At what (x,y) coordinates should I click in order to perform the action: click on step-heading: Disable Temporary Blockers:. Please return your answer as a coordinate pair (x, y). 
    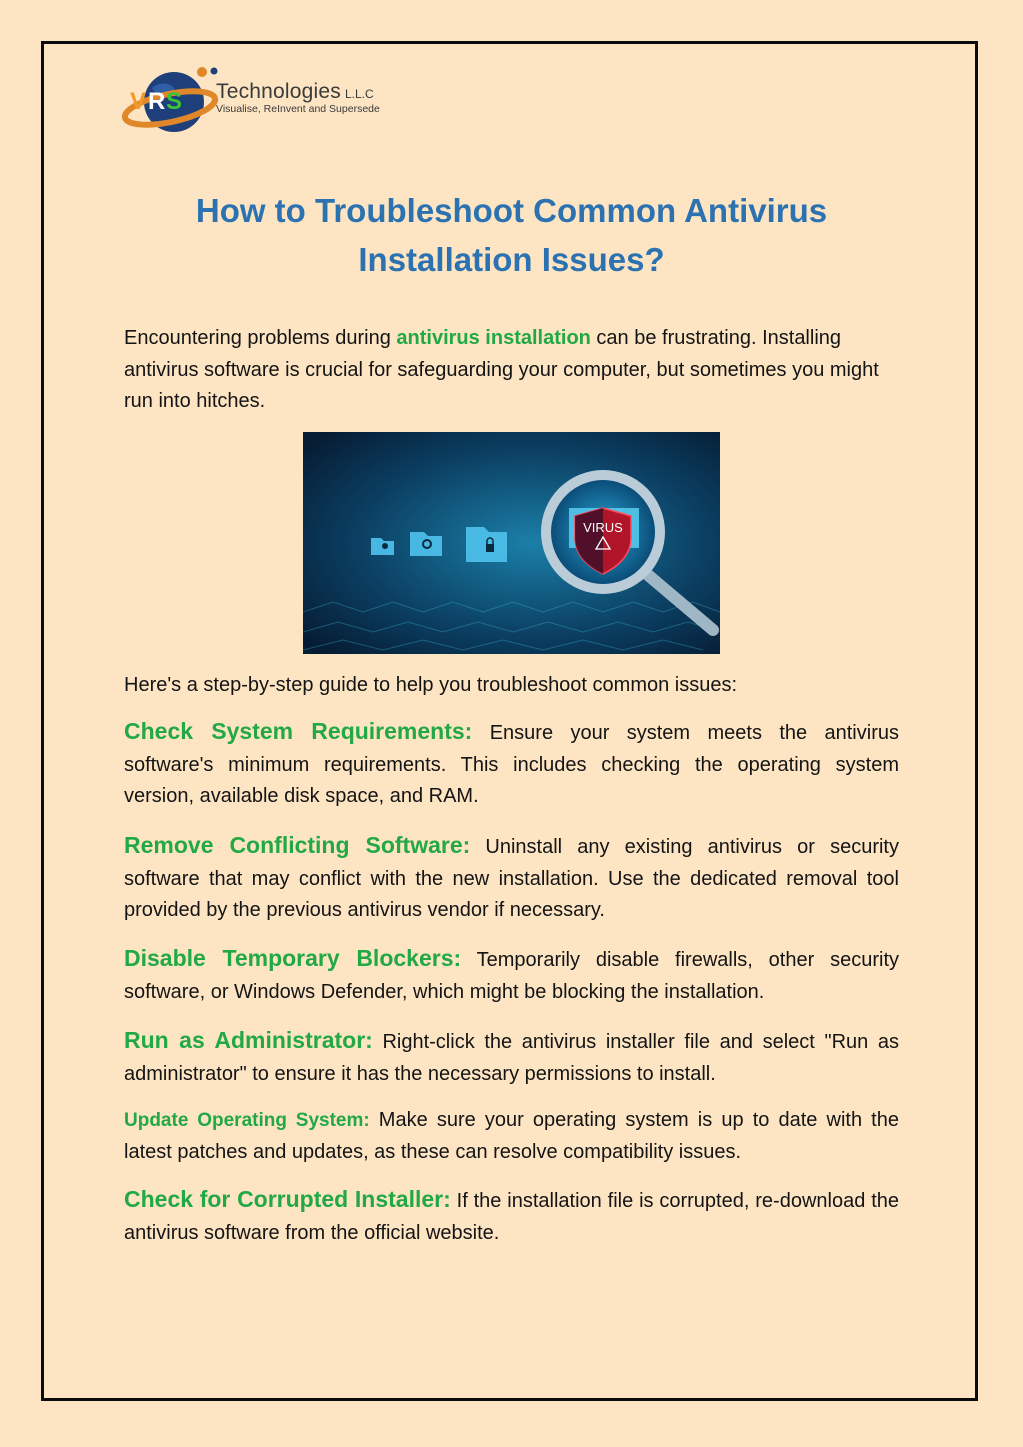
    Looking at the image, I should click on (293, 958).